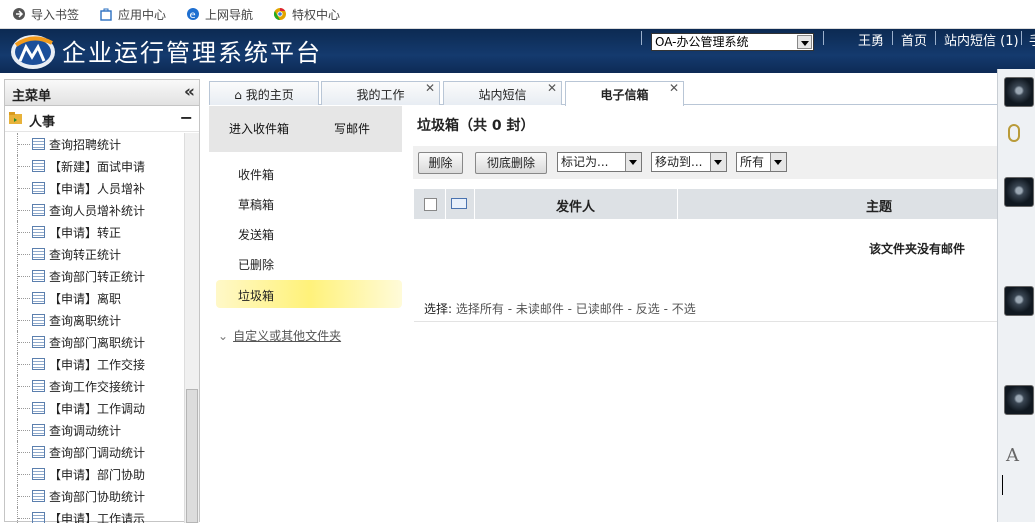 The height and width of the screenshot is (523, 1035). What do you see at coordinates (305, 129) in the screenshot?
I see `mail-nav-top: 进入收件箱 写邮件` at bounding box center [305, 129].